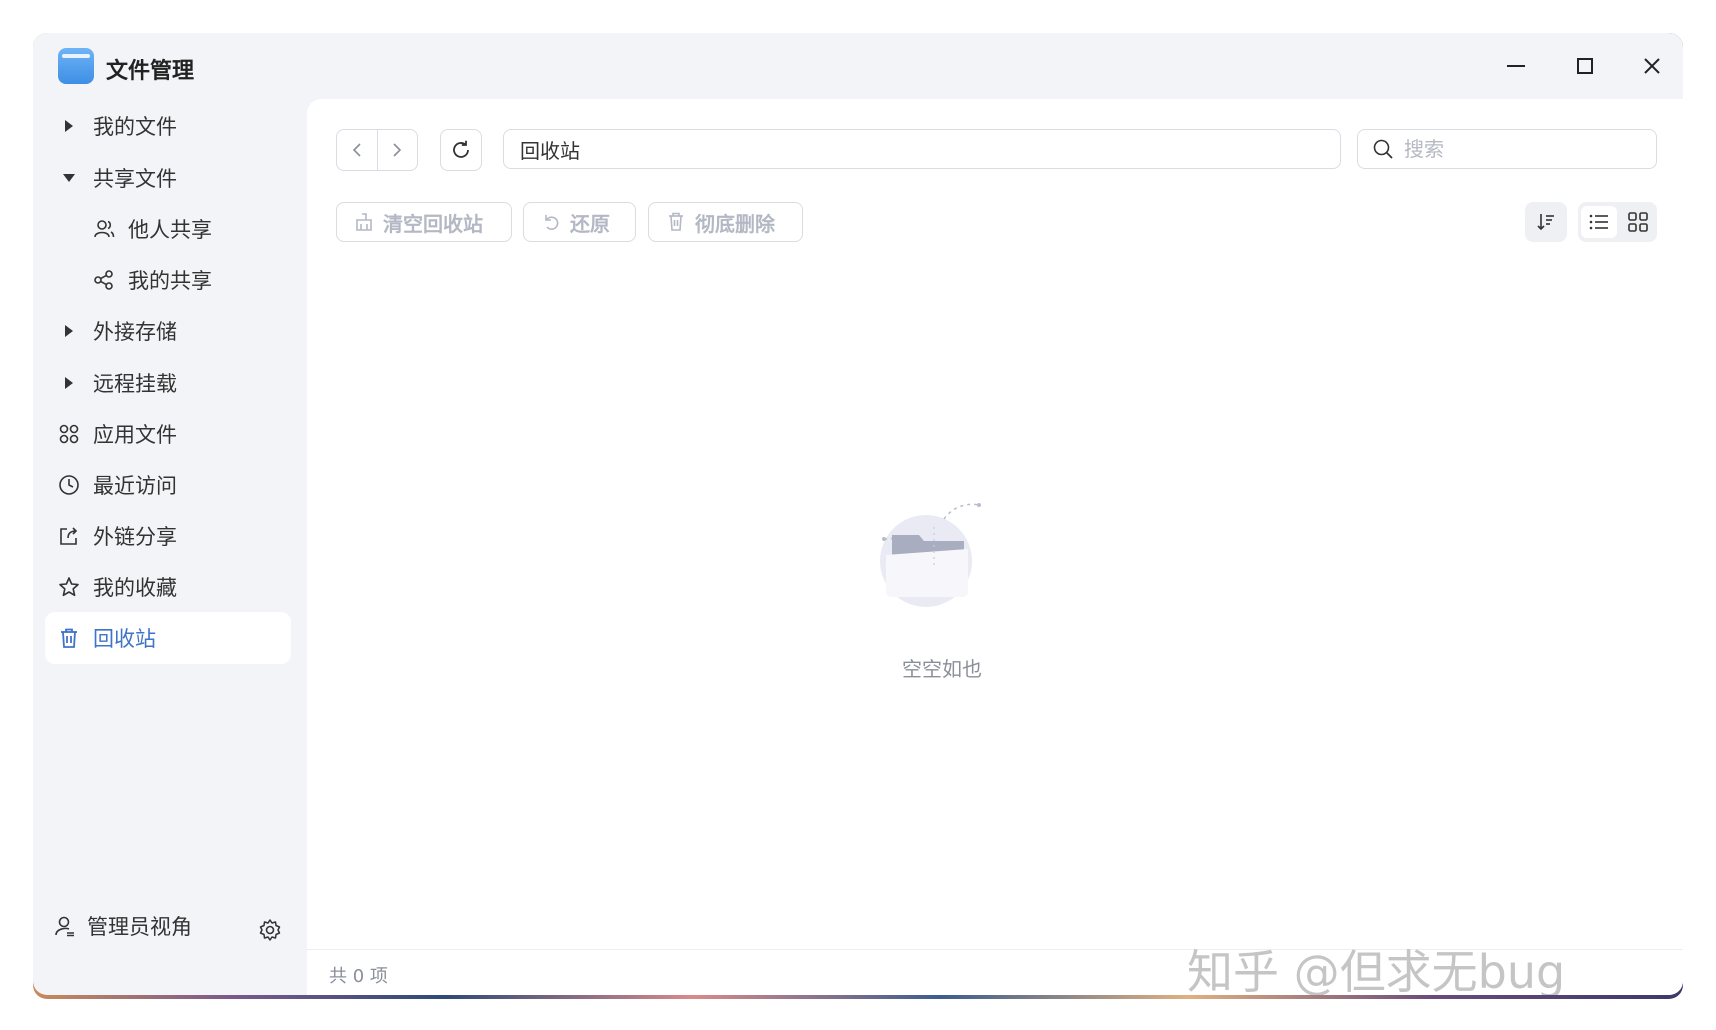 The height and width of the screenshot is (1030, 1716). I want to click on sidebar-item-recycle-bin: 回收站, so click(168, 638).